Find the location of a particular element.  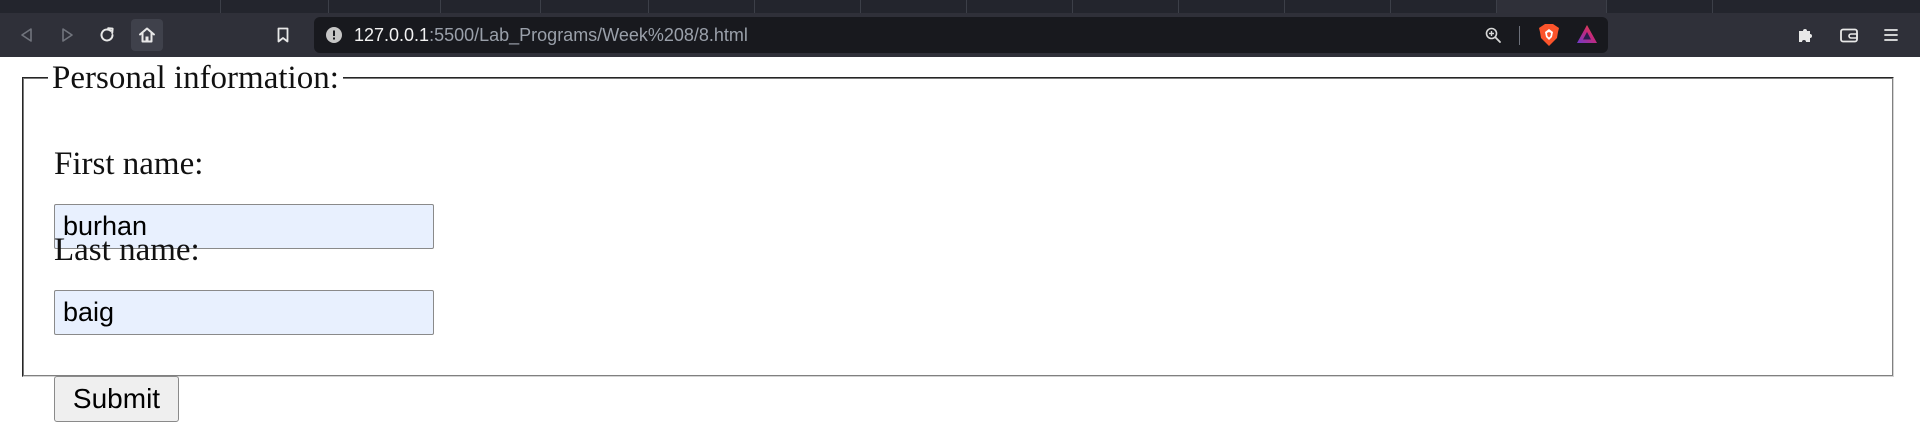

forward-button is located at coordinates (67, 35).